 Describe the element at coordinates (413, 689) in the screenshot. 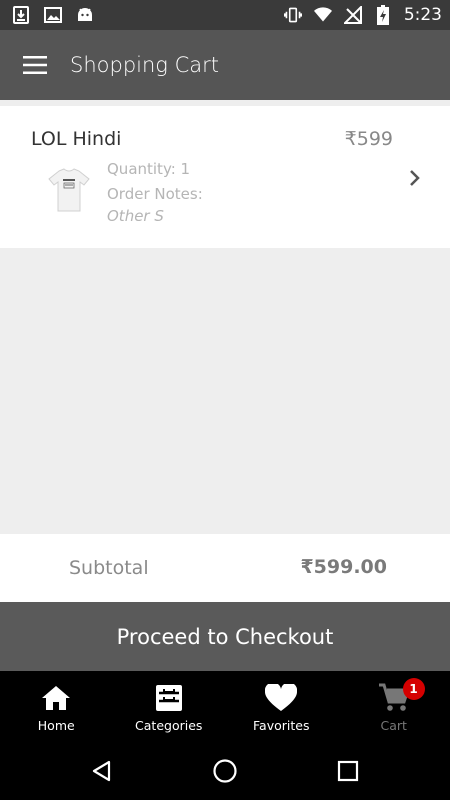

I see `cart-count-badge: 1` at that location.